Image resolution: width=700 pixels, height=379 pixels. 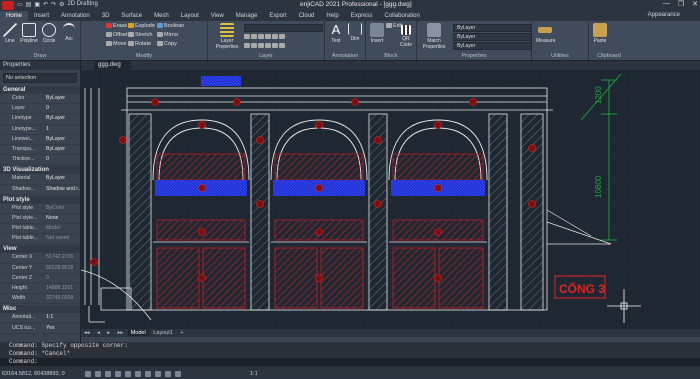 What do you see at coordinates (112, 65) in the screenshot?
I see `document-tab: ggg.dwg` at bounding box center [112, 65].